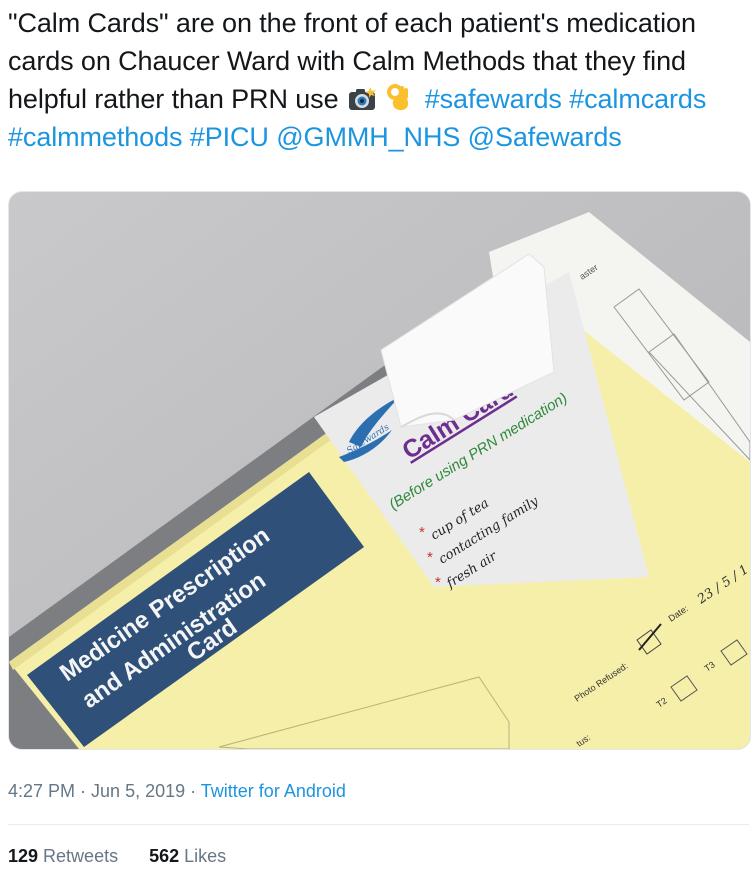 Image resolution: width=754 pixels, height=887 pixels. I want to click on divider, so click(378, 824).